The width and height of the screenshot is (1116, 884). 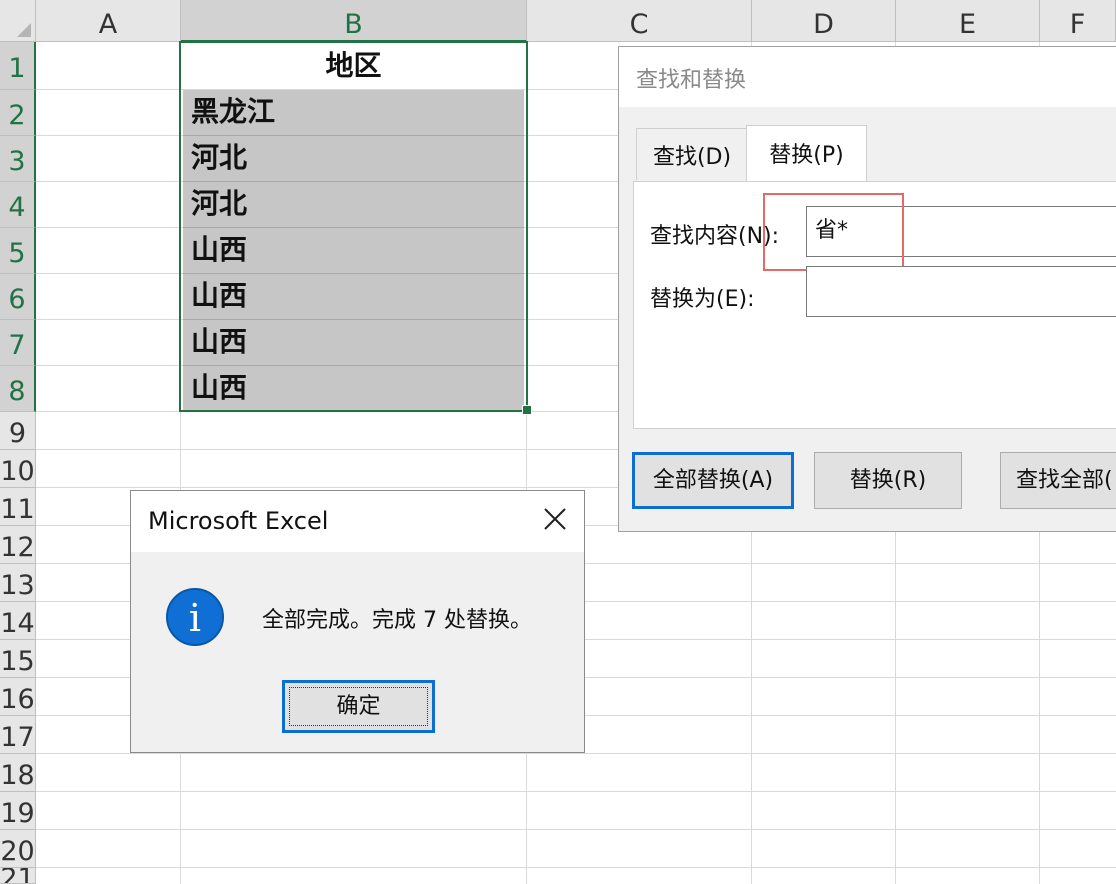 I want to click on column-header-b: B, so click(x=354, y=21).